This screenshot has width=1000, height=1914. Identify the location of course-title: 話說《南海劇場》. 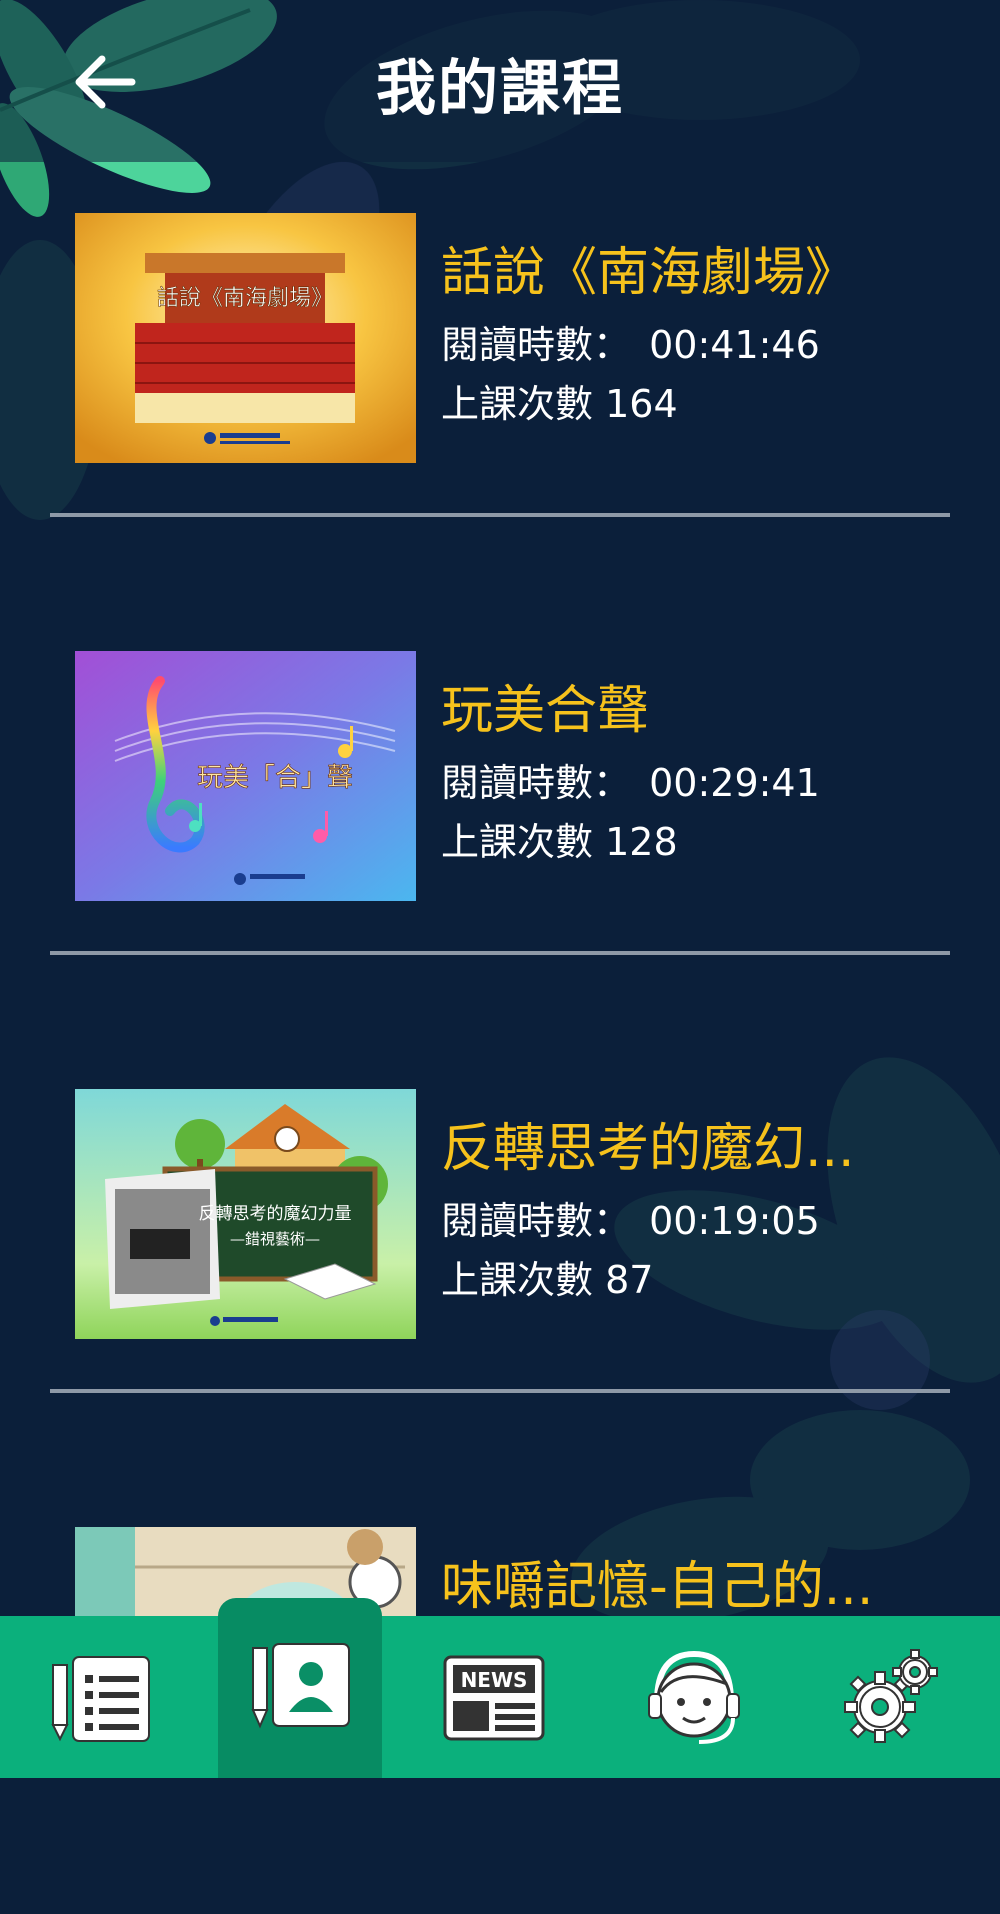
(649, 273).